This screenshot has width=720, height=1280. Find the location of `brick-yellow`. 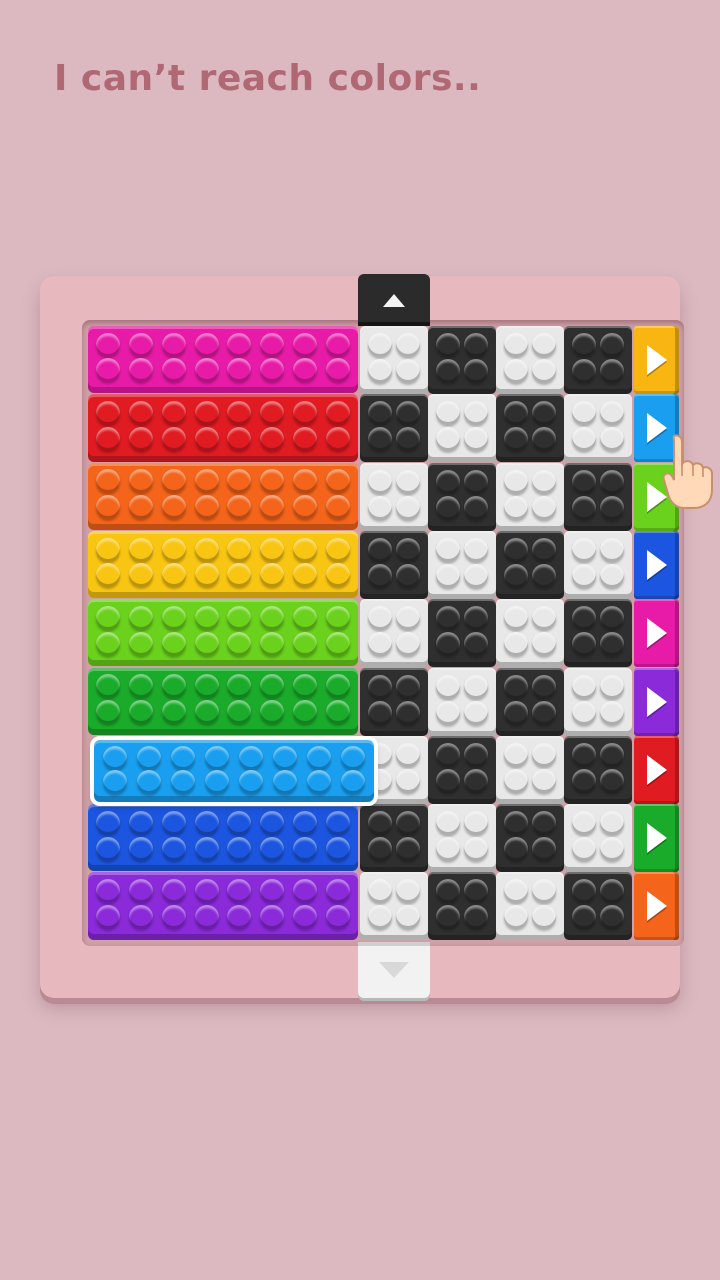

brick-yellow is located at coordinates (223, 564).